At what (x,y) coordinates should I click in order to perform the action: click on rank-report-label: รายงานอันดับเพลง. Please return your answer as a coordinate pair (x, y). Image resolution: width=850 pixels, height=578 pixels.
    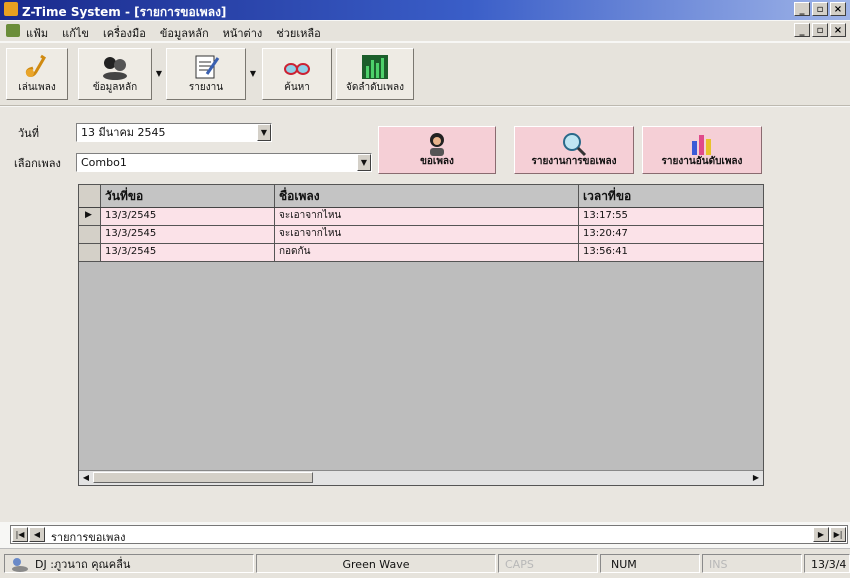
    Looking at the image, I should click on (702, 161).